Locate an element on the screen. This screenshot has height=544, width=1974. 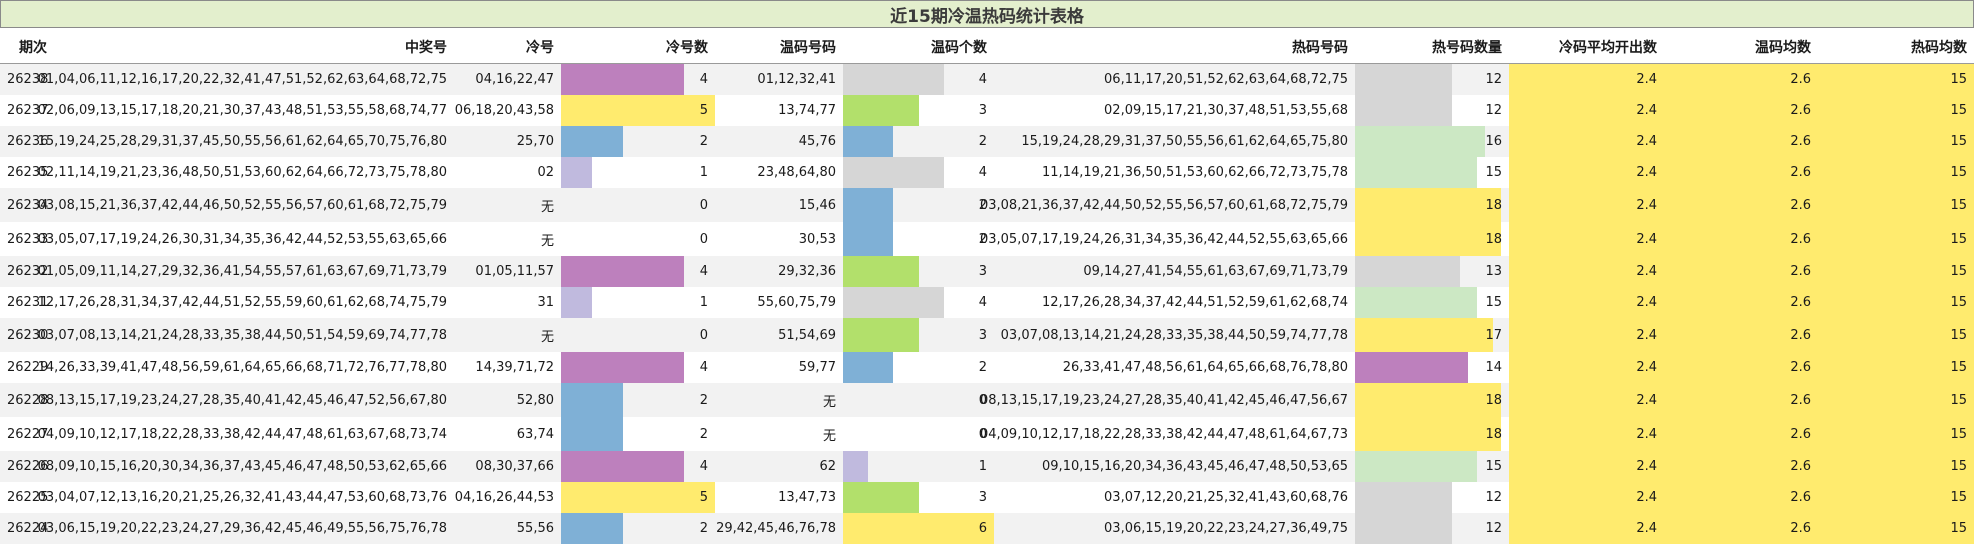
hot-numbers-cell: 09,14,27,41,54,55,61,63,67,69,71,73,79 is located at coordinates (1215, 271).